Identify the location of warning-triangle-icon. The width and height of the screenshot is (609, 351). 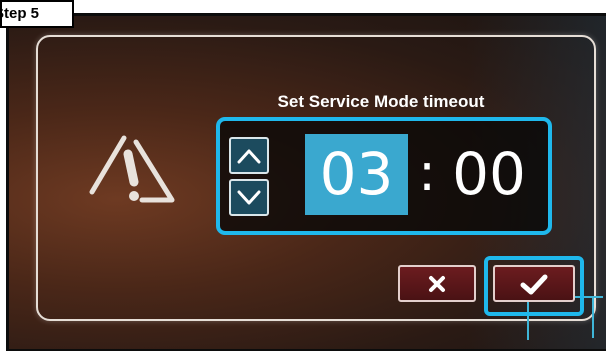
(132, 169).